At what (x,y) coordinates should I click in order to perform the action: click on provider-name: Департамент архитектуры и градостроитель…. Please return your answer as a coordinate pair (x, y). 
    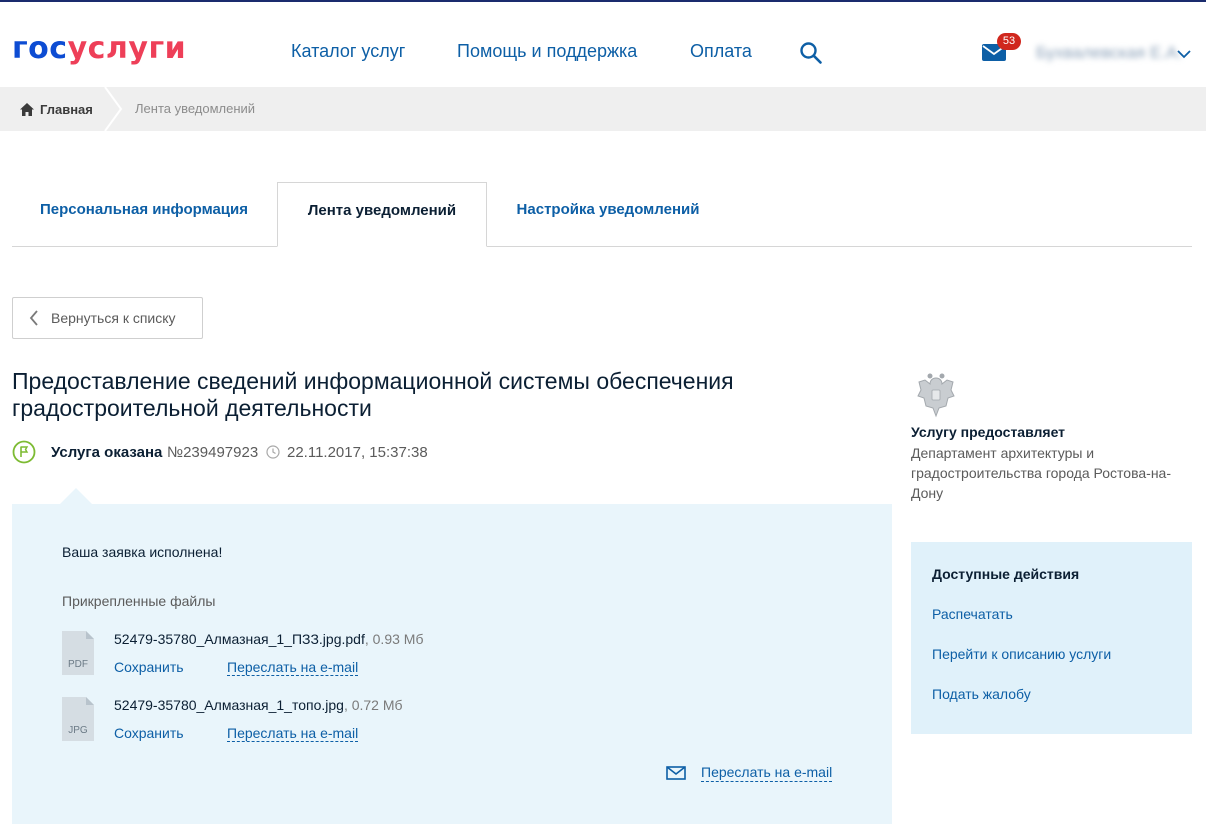
    Looking at the image, I should click on (1041, 473).